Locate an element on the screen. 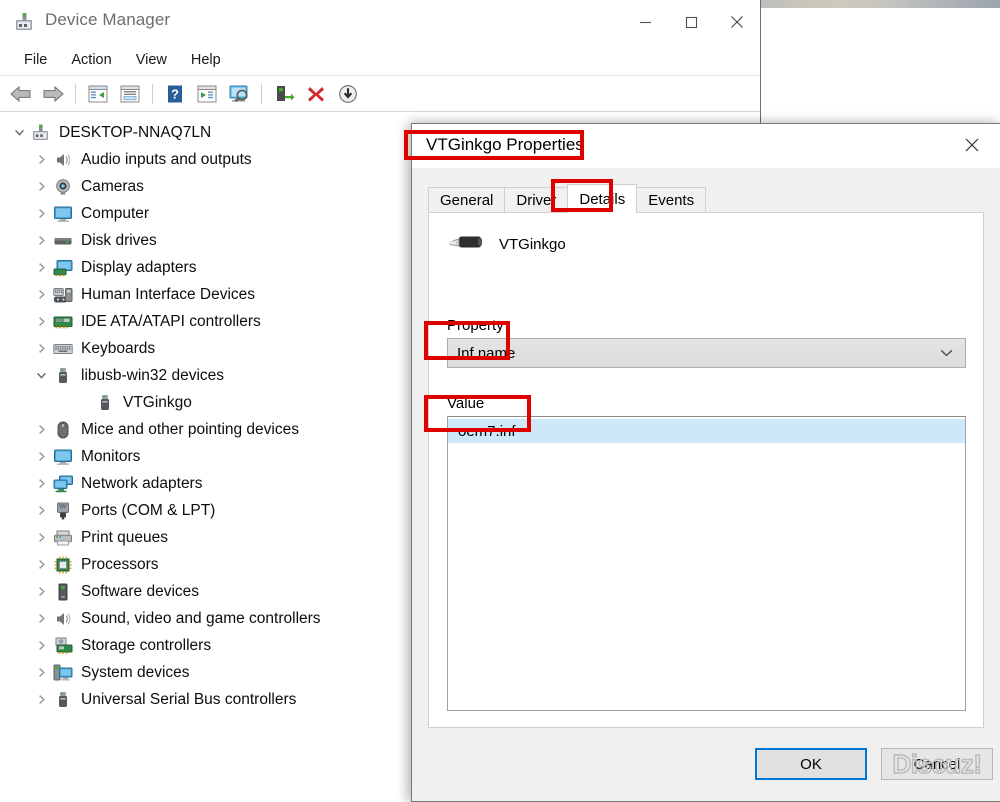 The height and width of the screenshot is (802, 1000). help-button: ? is located at coordinates (175, 94).